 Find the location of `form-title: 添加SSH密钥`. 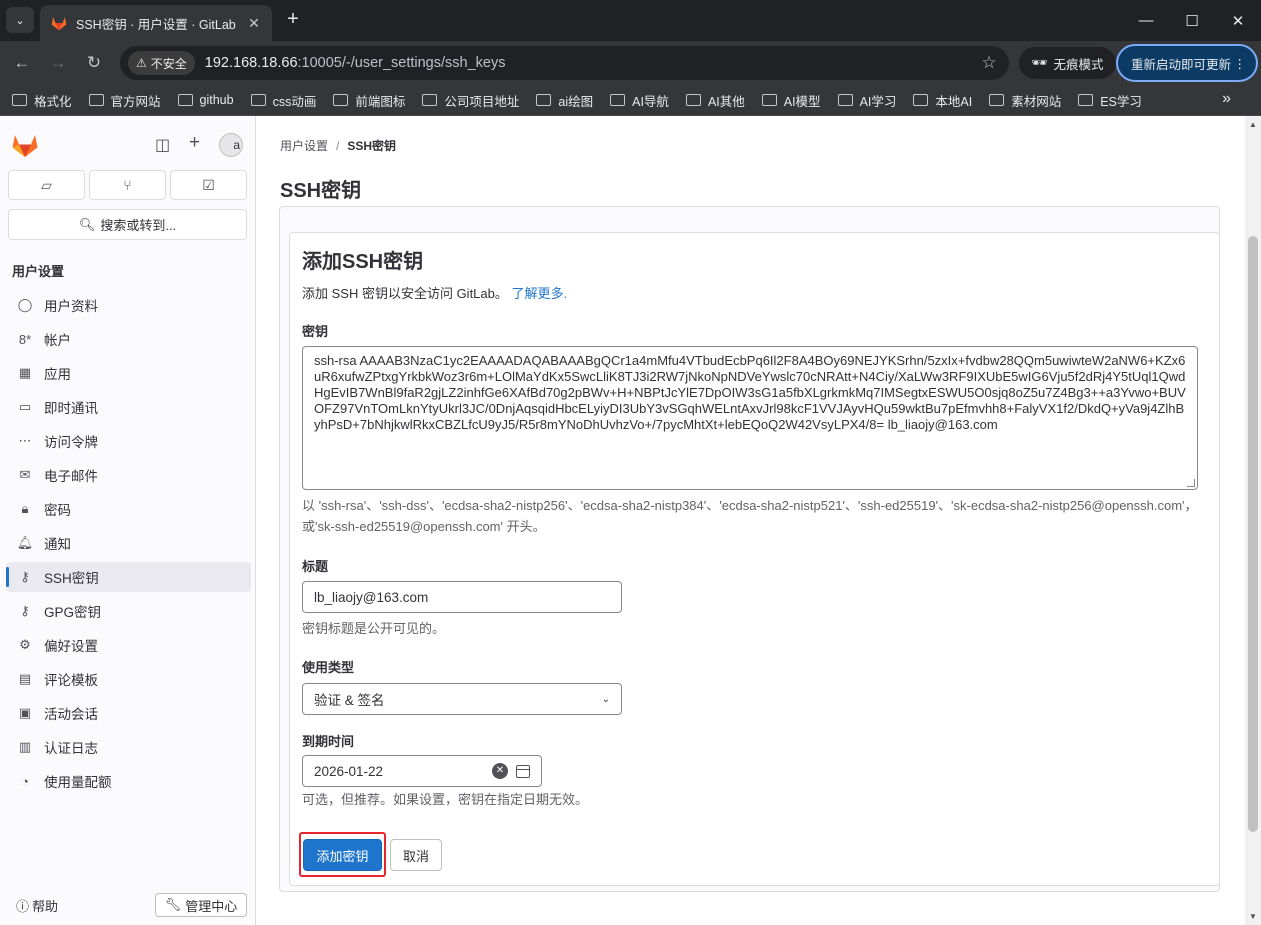

form-title: 添加SSH密钥 is located at coordinates (363, 262).